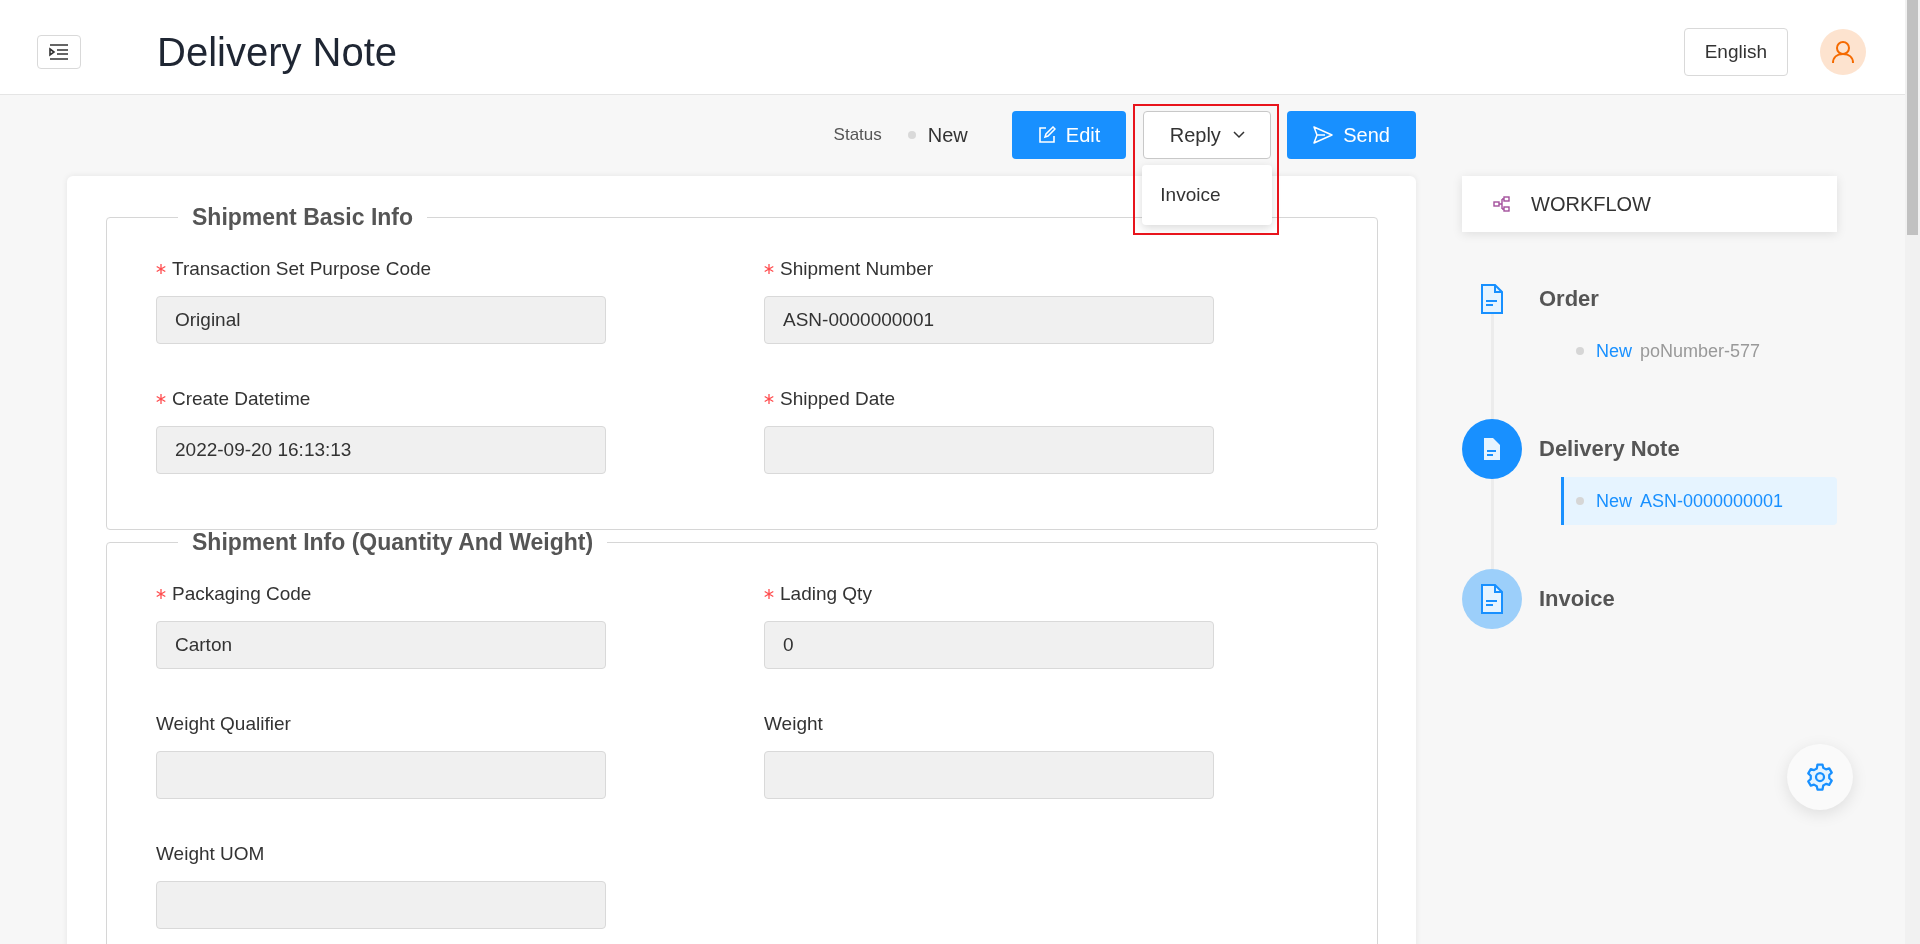  What do you see at coordinates (857, 269) in the screenshot?
I see `field-label: Shipment Number` at bounding box center [857, 269].